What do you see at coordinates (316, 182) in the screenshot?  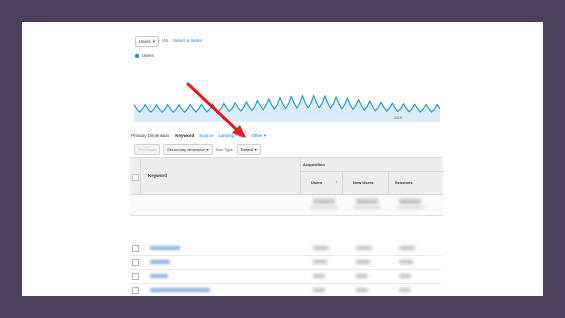 I see `users-column-header: Users` at bounding box center [316, 182].